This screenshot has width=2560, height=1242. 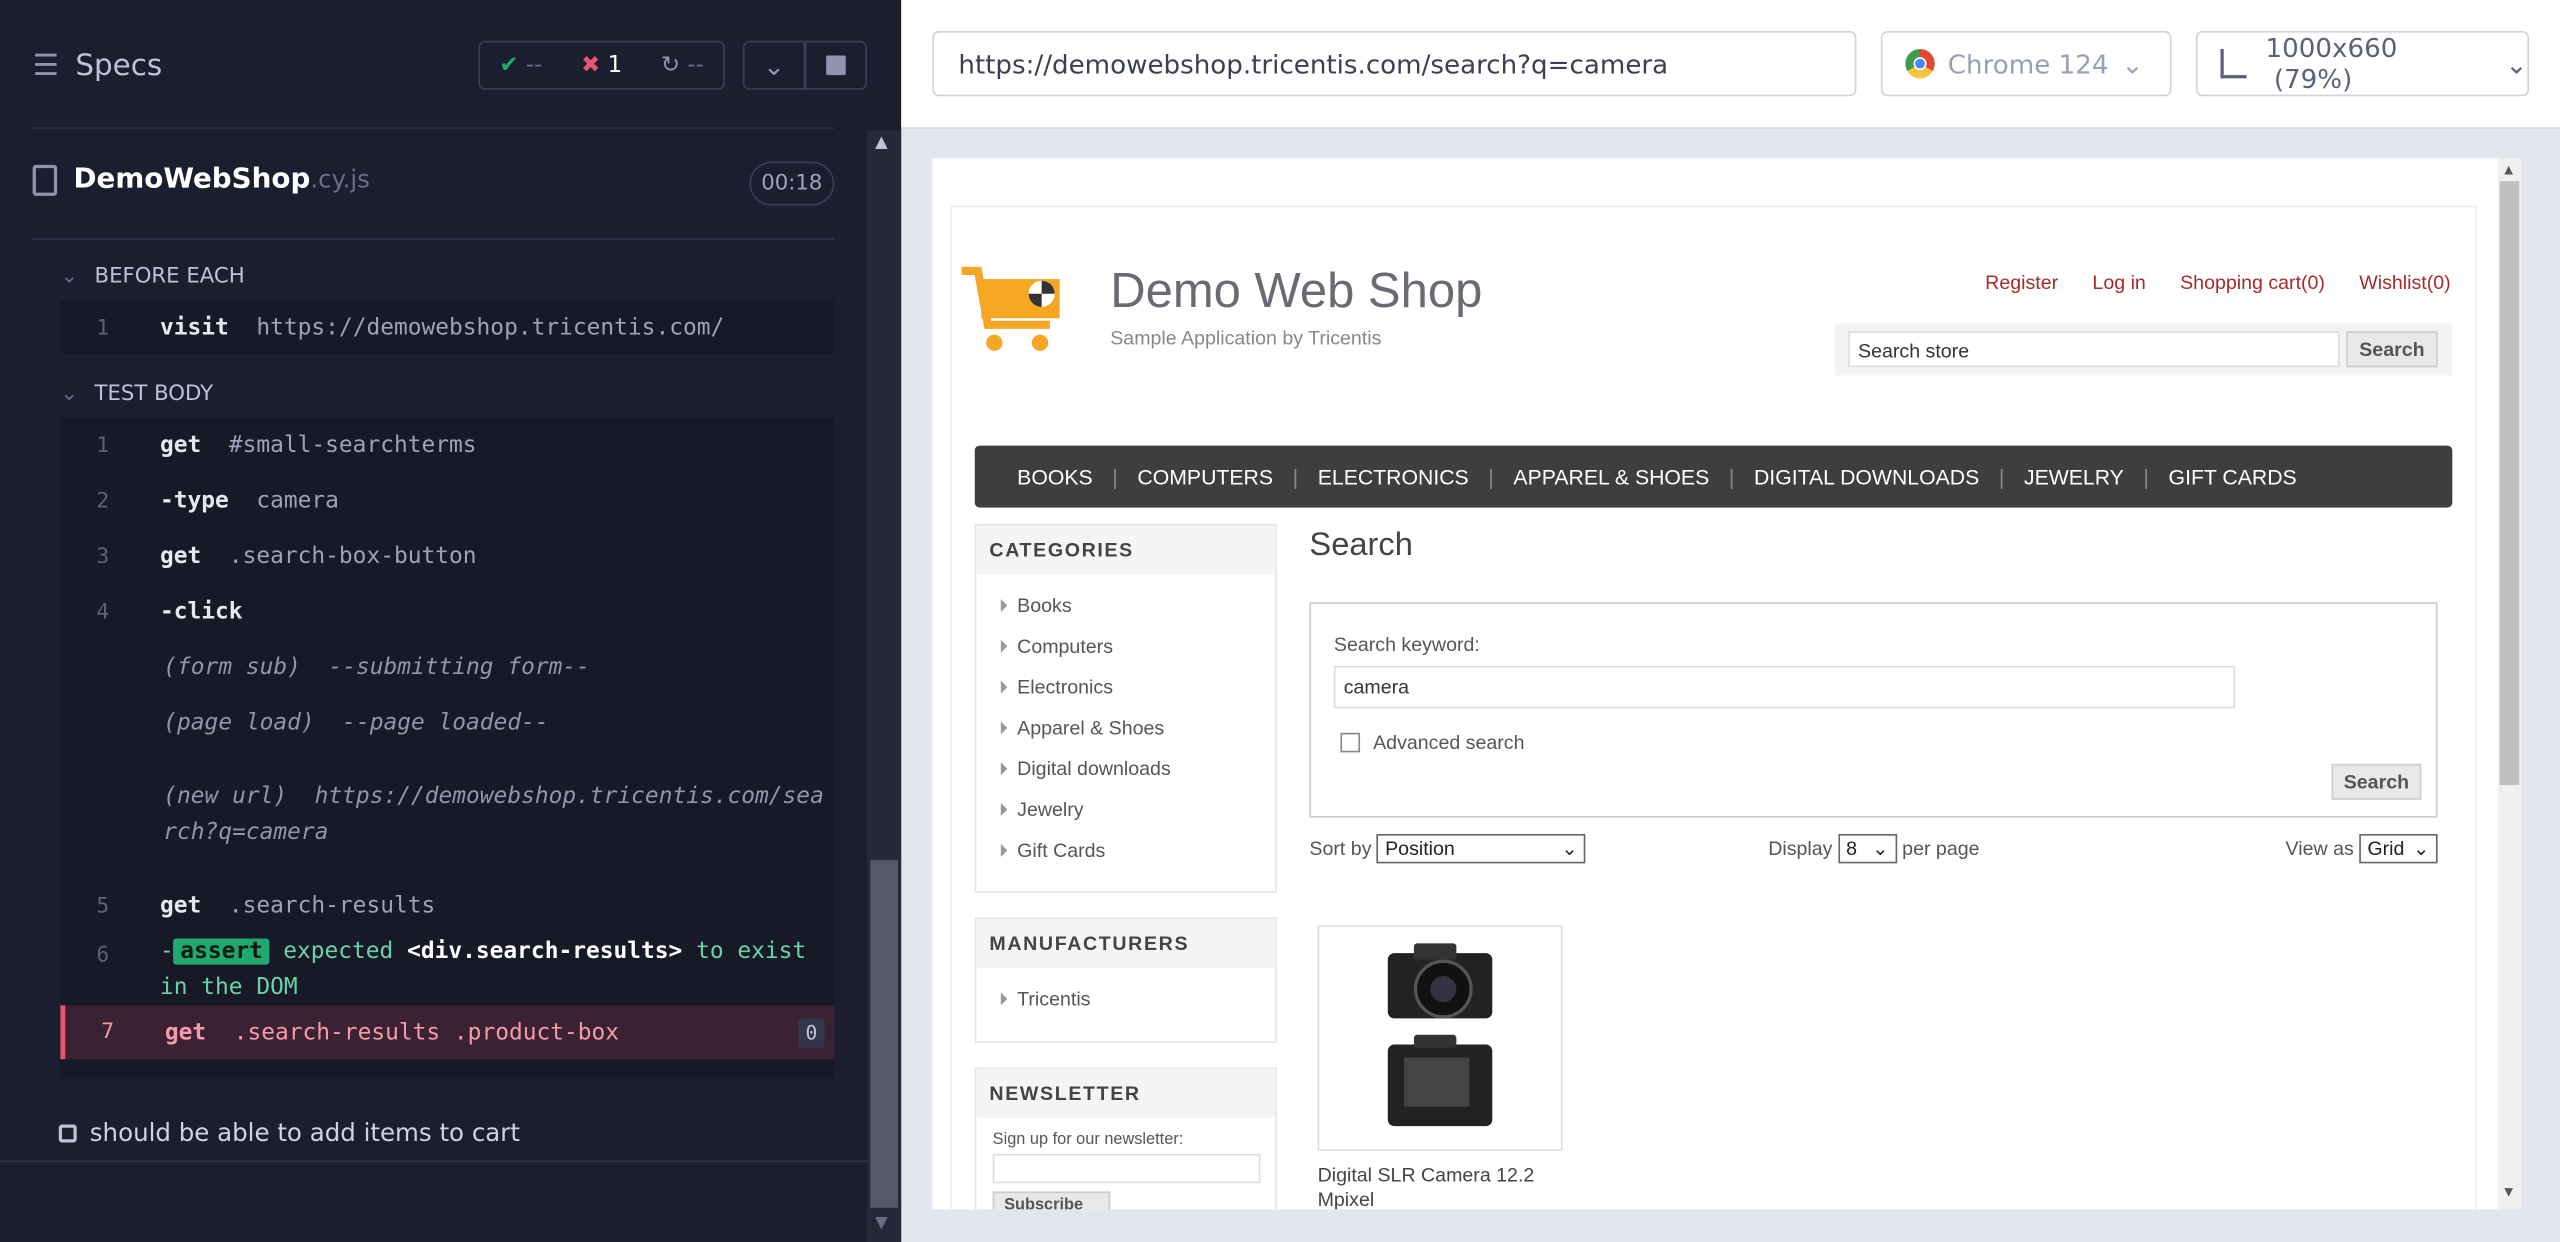 What do you see at coordinates (1481, 849) in the screenshot?
I see `sort-select: Position ⌄` at bounding box center [1481, 849].